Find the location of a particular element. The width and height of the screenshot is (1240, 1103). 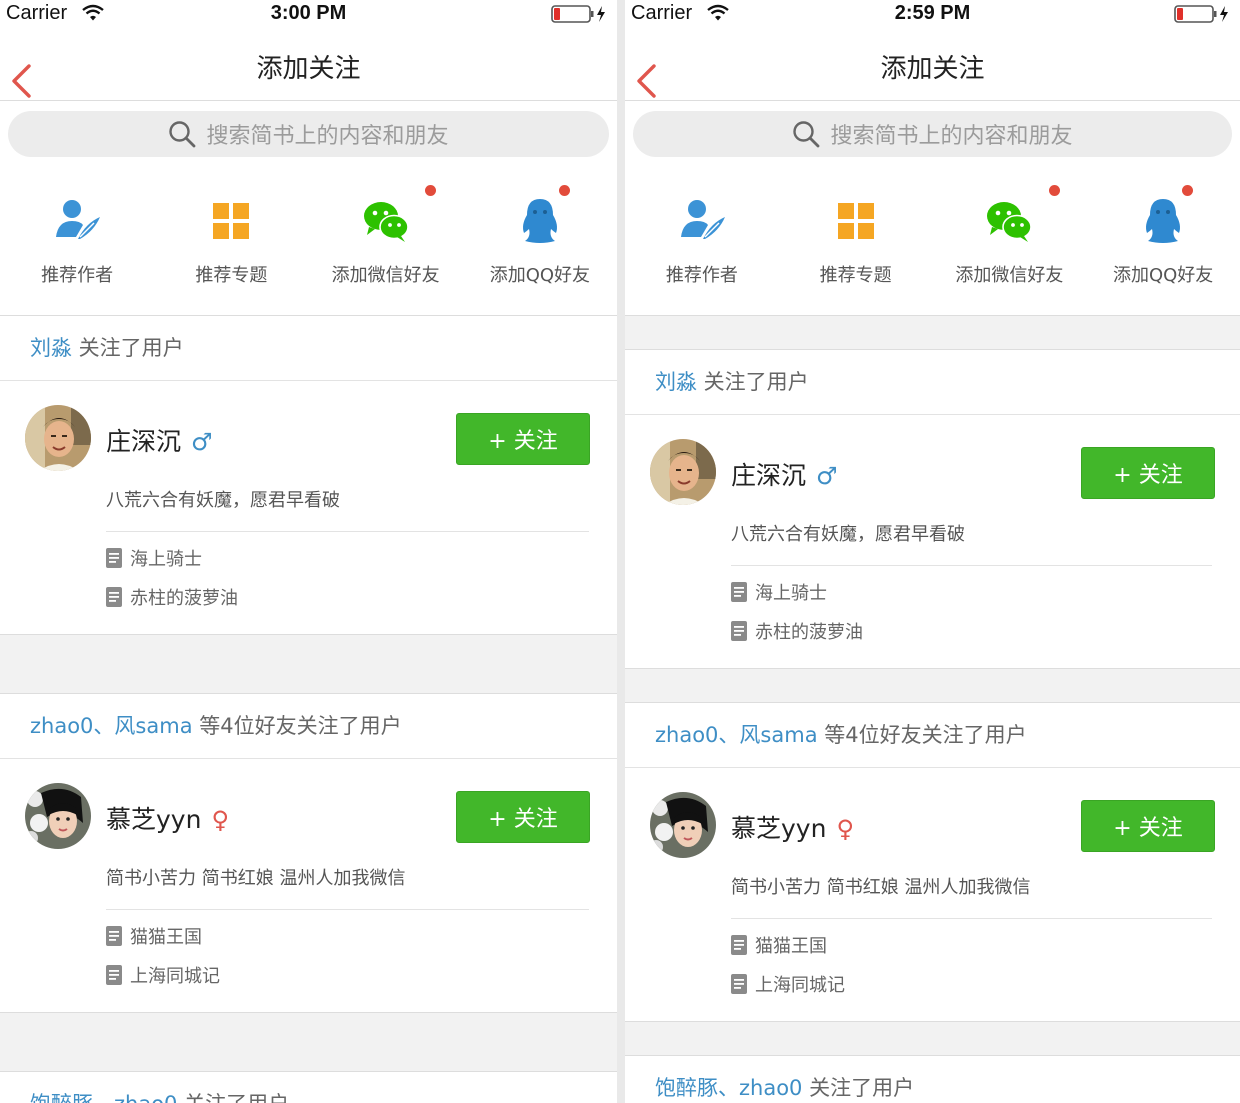

shortcut-label: 添加微信好友 is located at coordinates (385, 275).